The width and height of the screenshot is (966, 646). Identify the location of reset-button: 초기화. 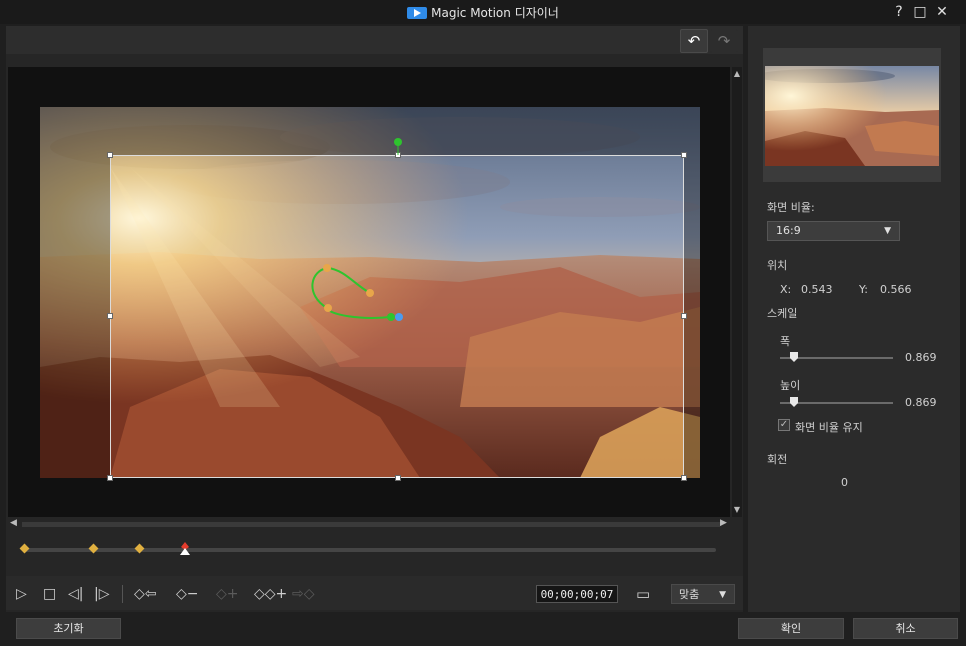
(68, 628).